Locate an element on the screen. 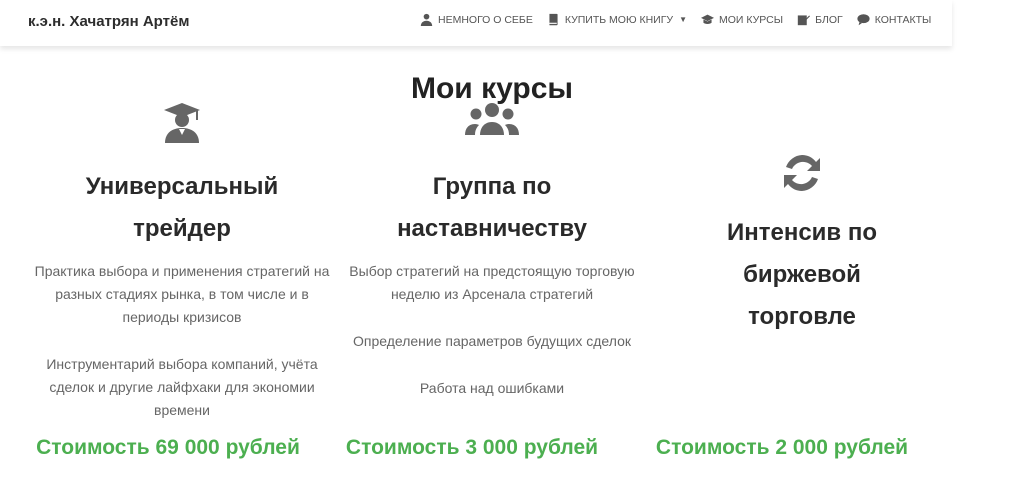 This screenshot has width=1024, height=496. course-description-item: Работа над ошибками is located at coordinates (492, 388).